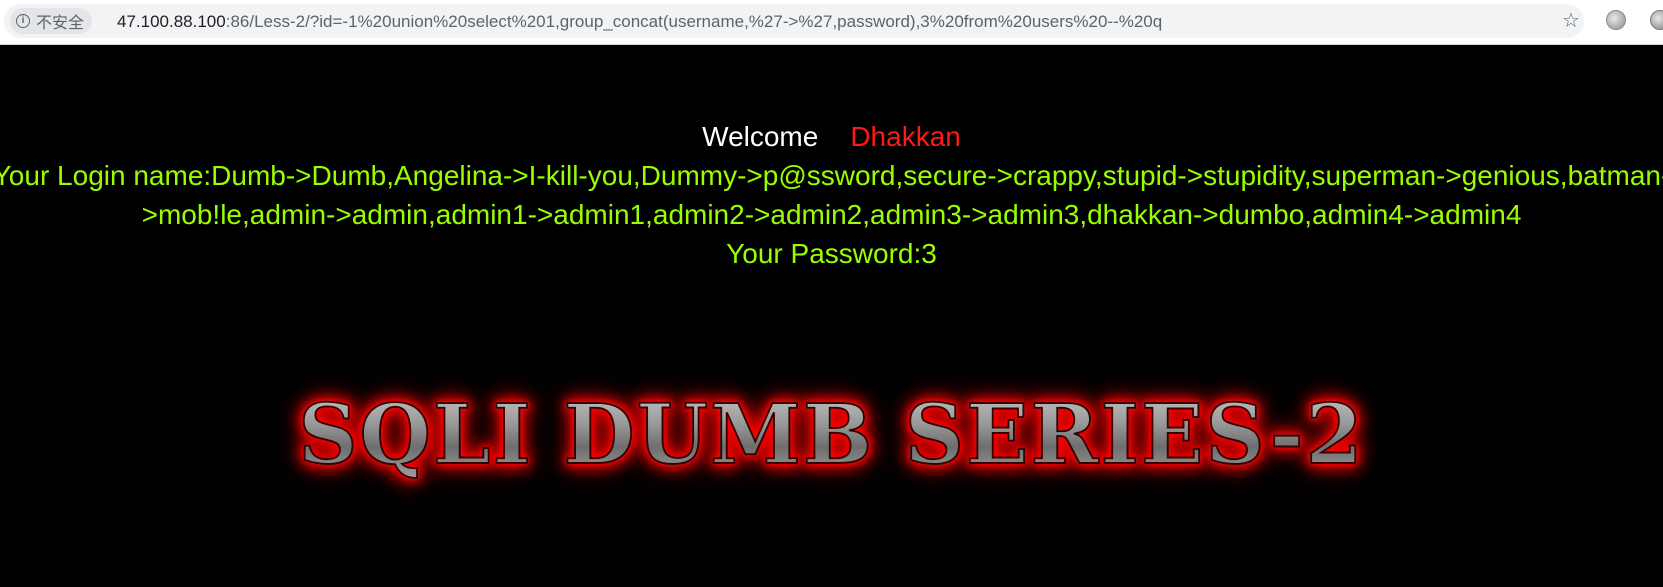 This screenshot has width=1663, height=587. Describe the element at coordinates (905, 136) in the screenshot. I see `welcome-name: Dhakkan` at that location.